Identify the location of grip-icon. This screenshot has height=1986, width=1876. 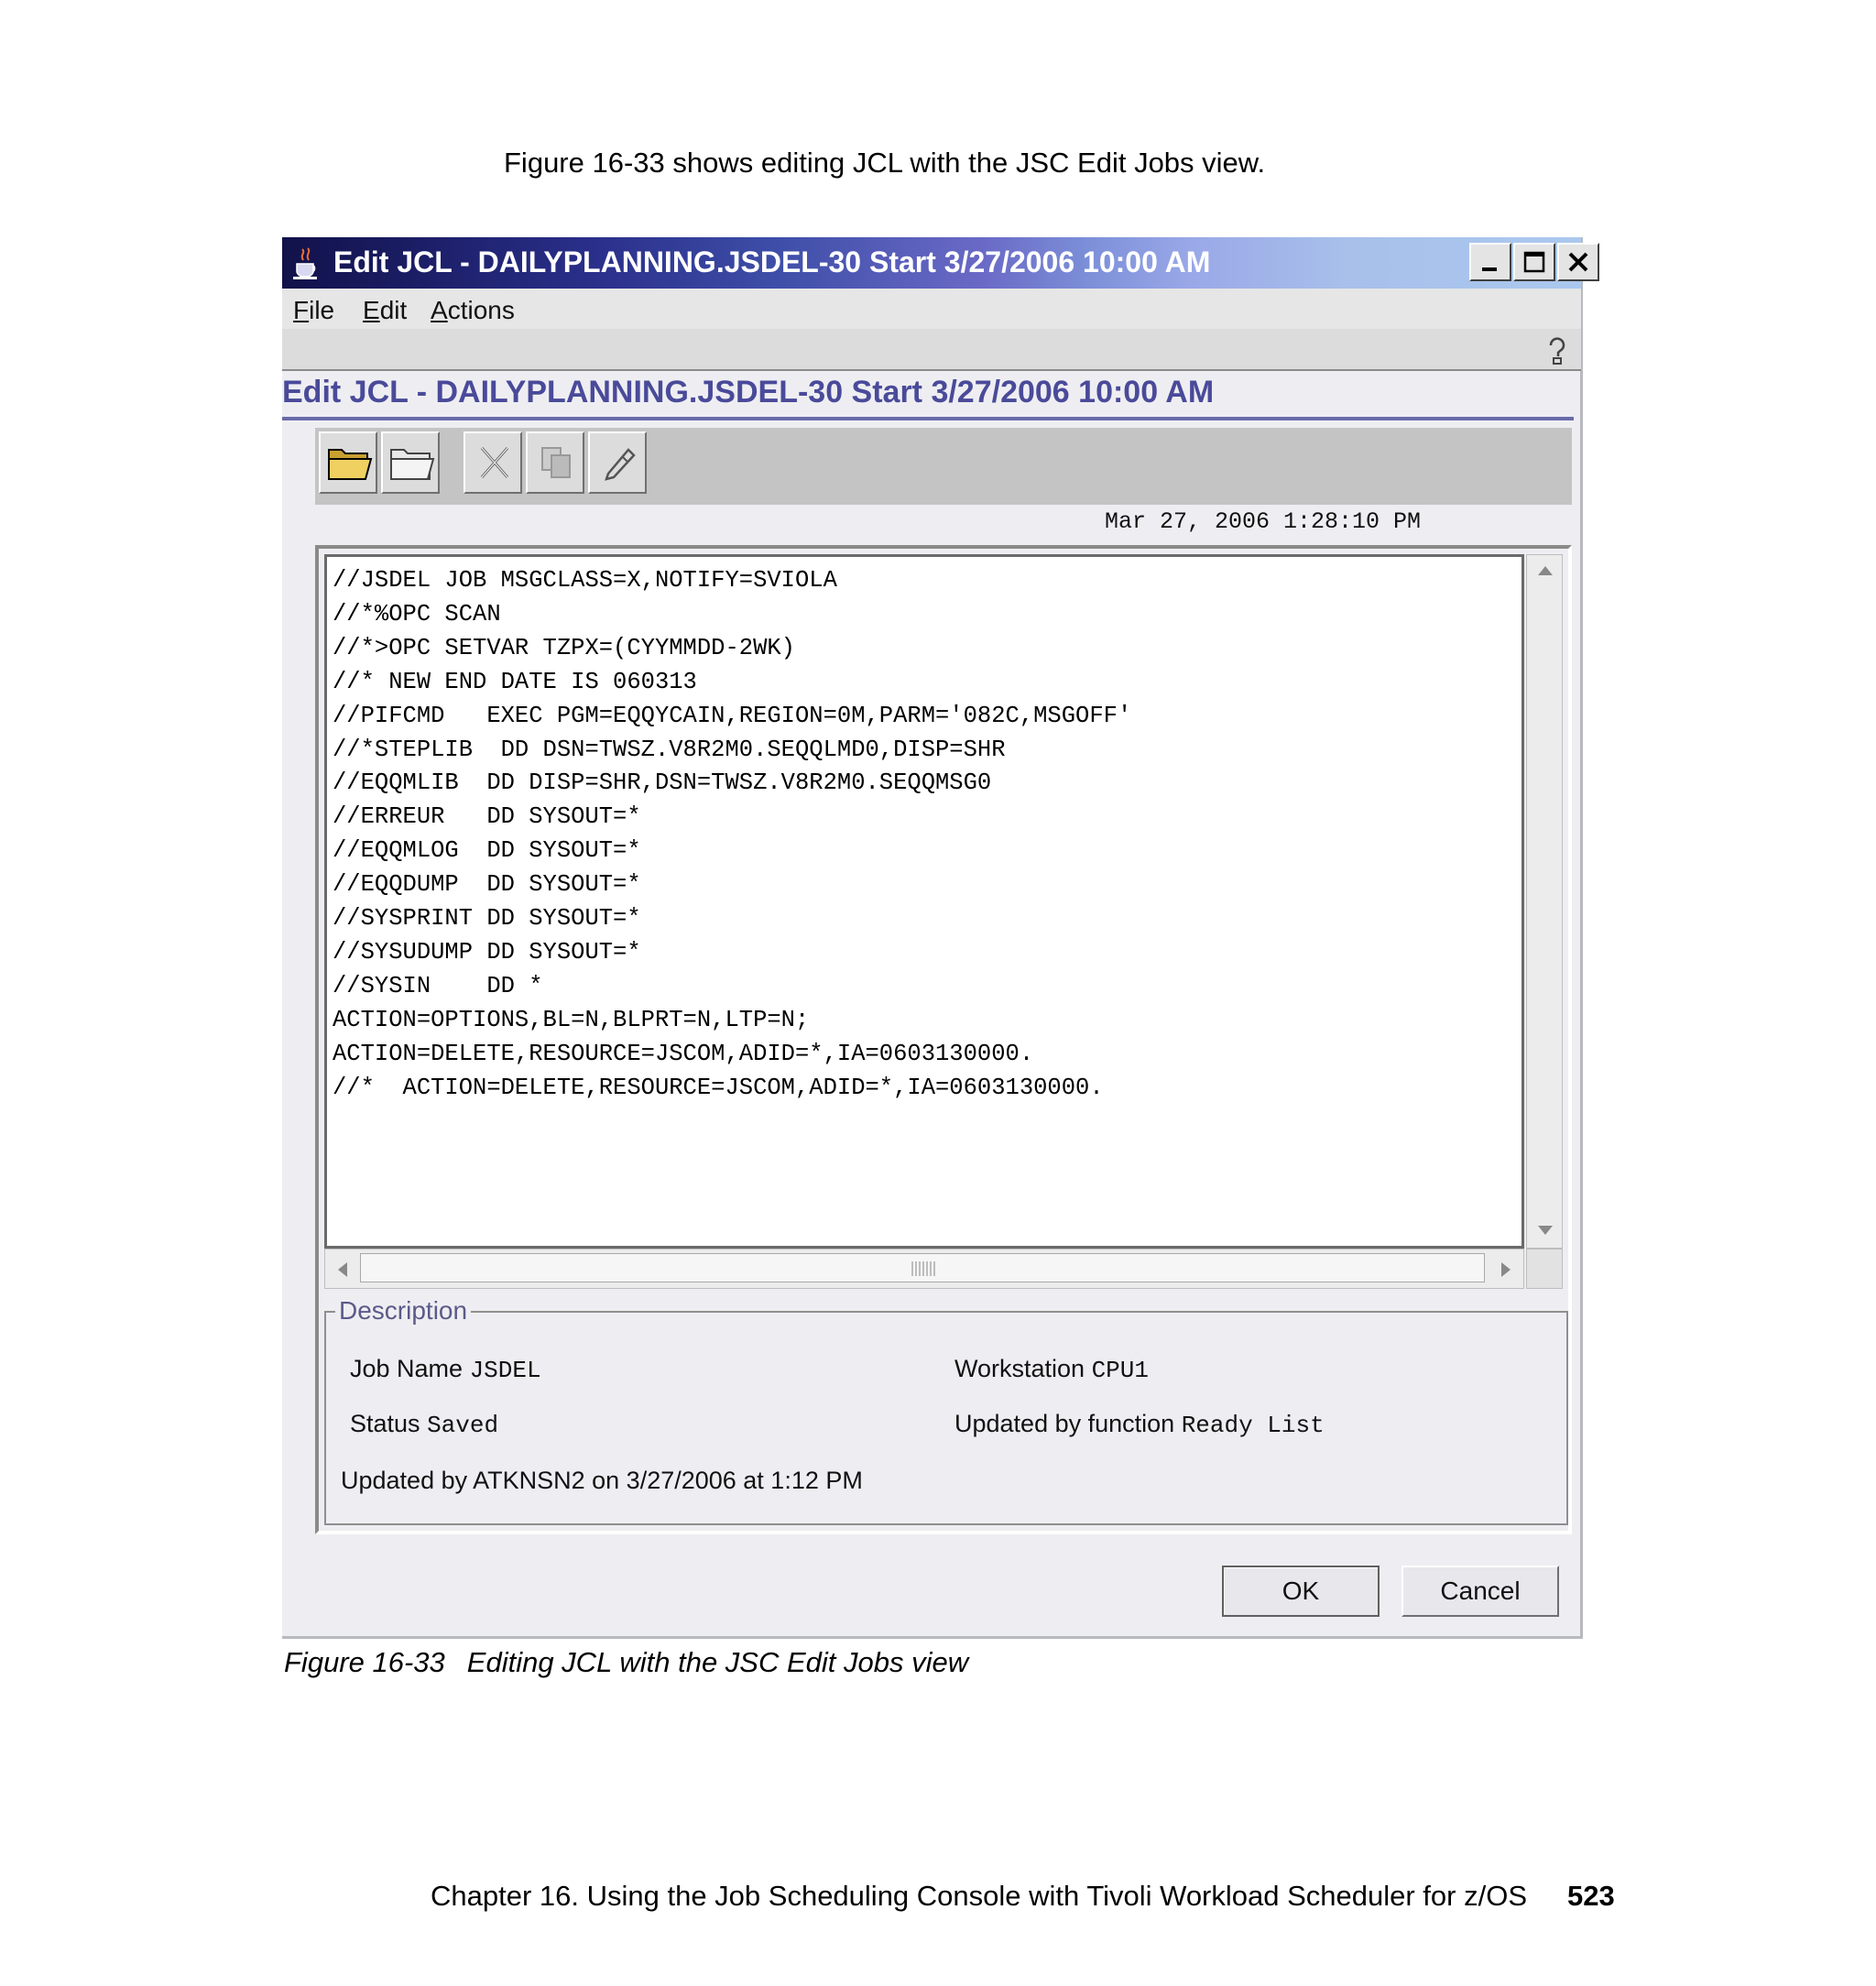
(923, 1268).